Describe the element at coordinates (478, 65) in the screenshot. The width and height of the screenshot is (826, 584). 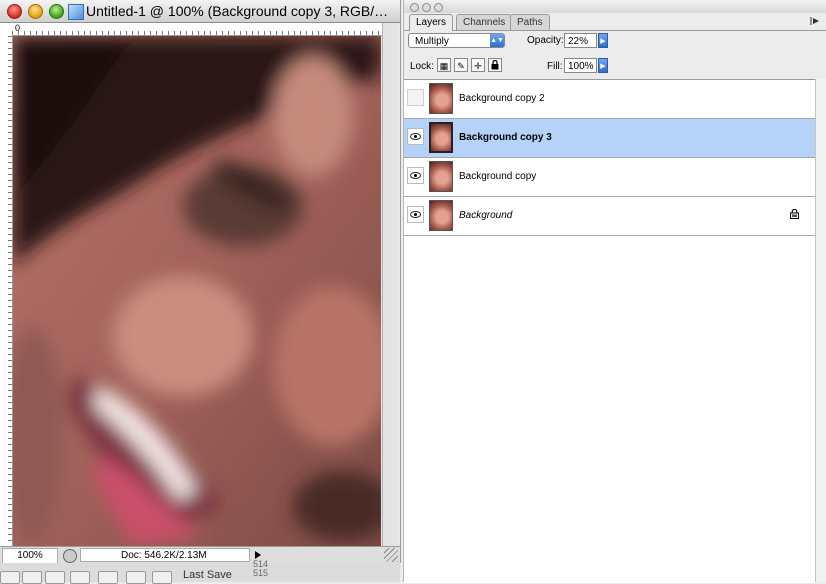
I see `lock-position-icon: ✛` at that location.